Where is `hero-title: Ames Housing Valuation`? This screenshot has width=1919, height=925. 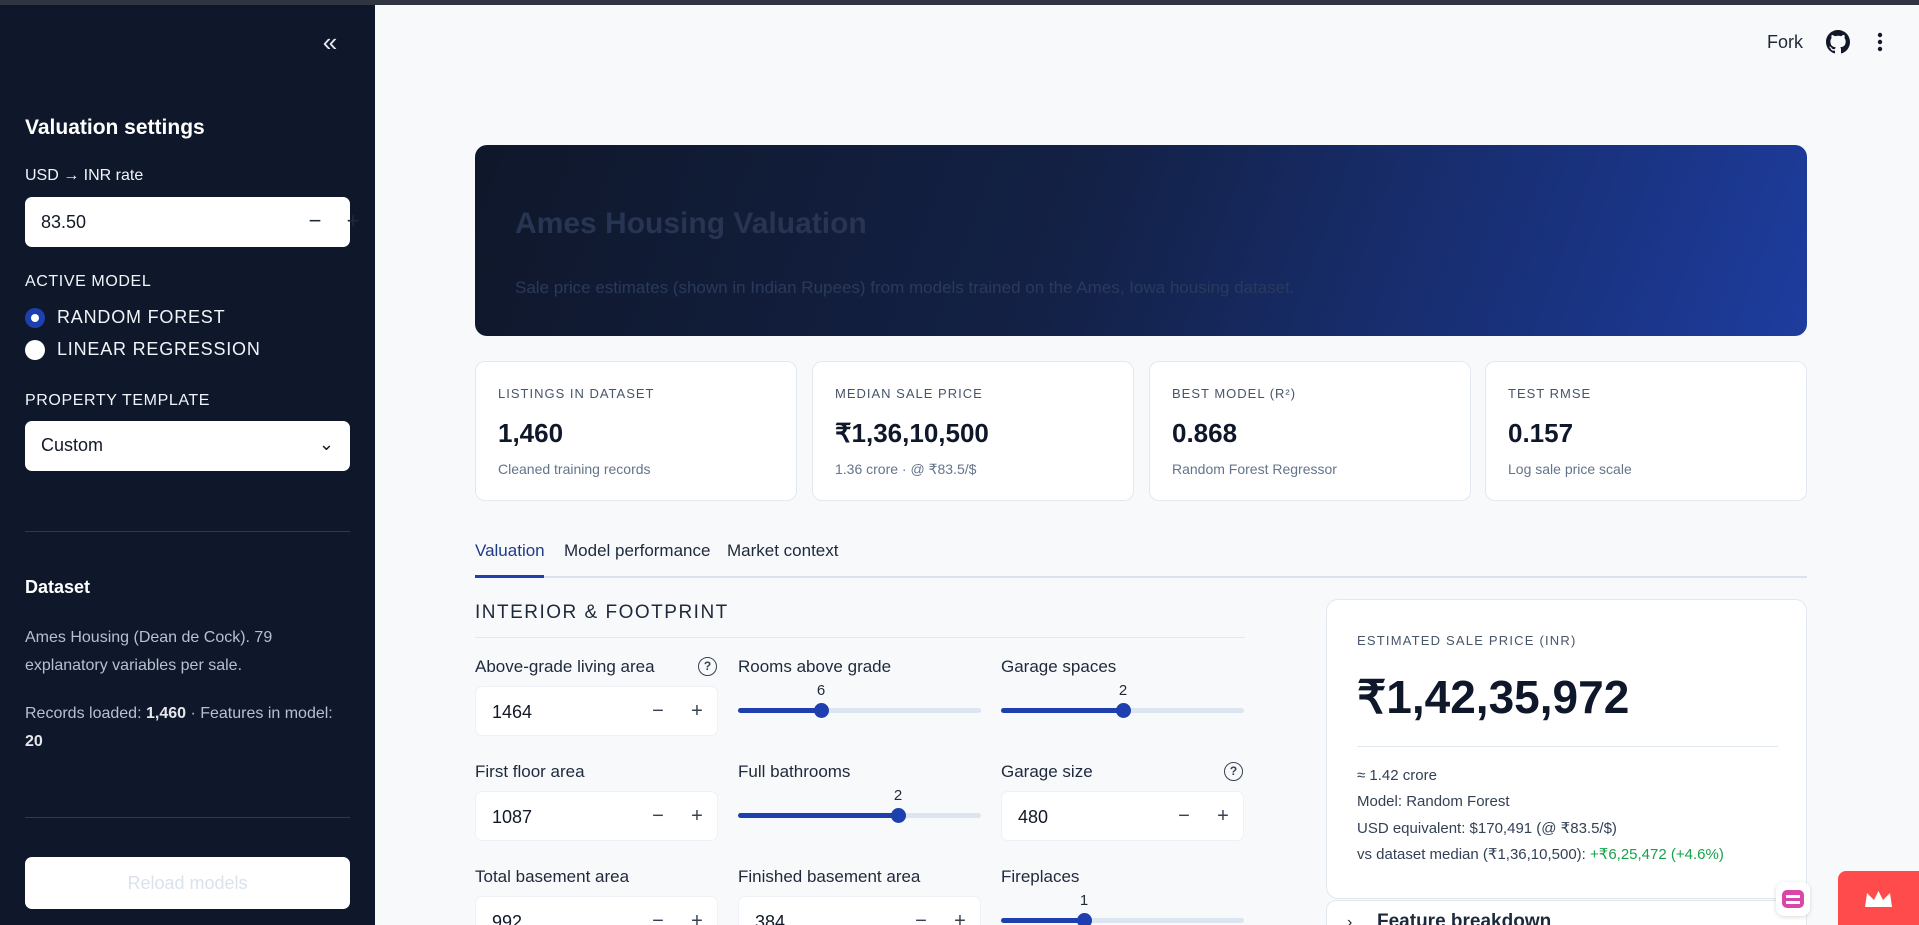 hero-title: Ames Housing Valuation is located at coordinates (691, 223).